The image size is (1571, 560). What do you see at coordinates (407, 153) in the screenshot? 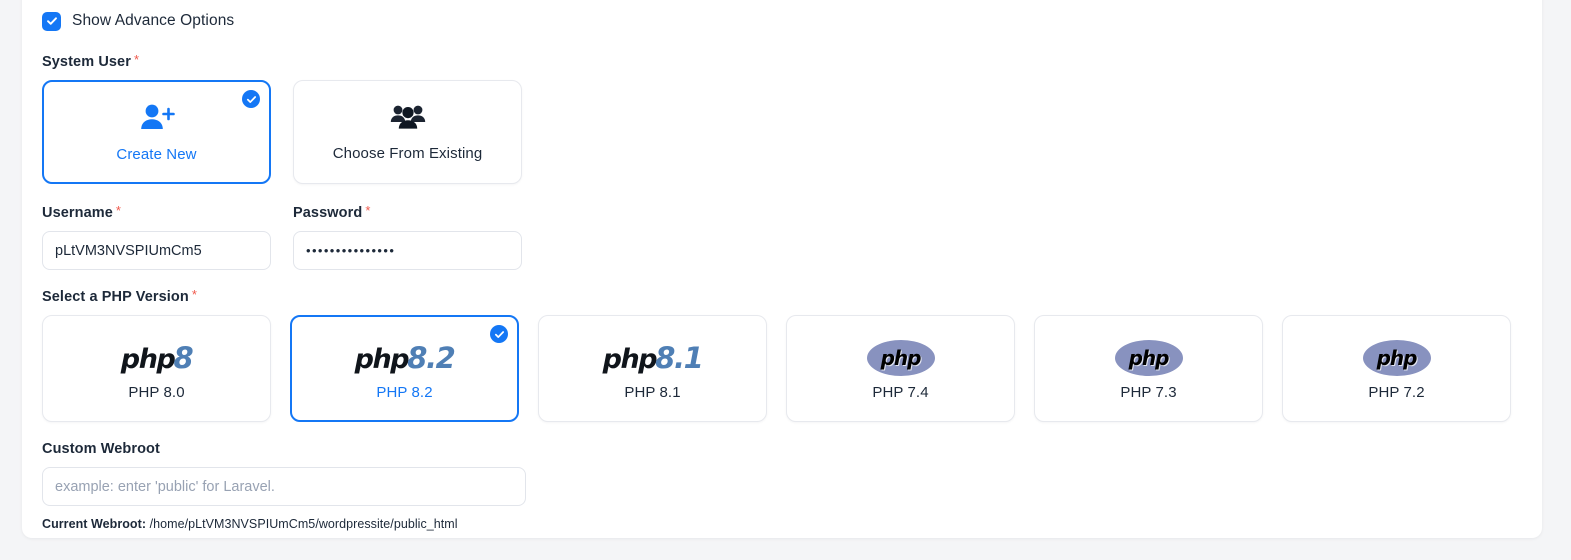
I see `system-user-option-label: Choose From Existing` at bounding box center [407, 153].